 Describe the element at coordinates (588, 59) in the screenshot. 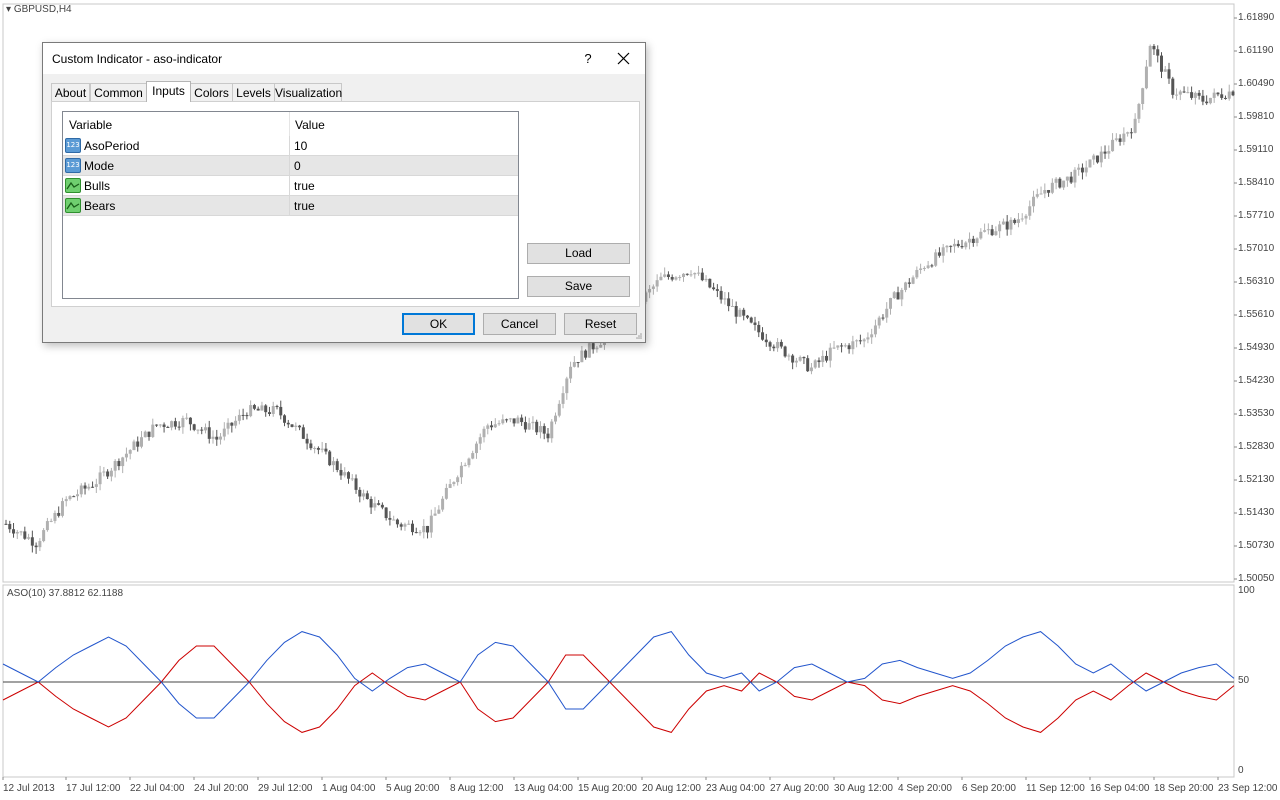

I see `help-button: ?` at that location.